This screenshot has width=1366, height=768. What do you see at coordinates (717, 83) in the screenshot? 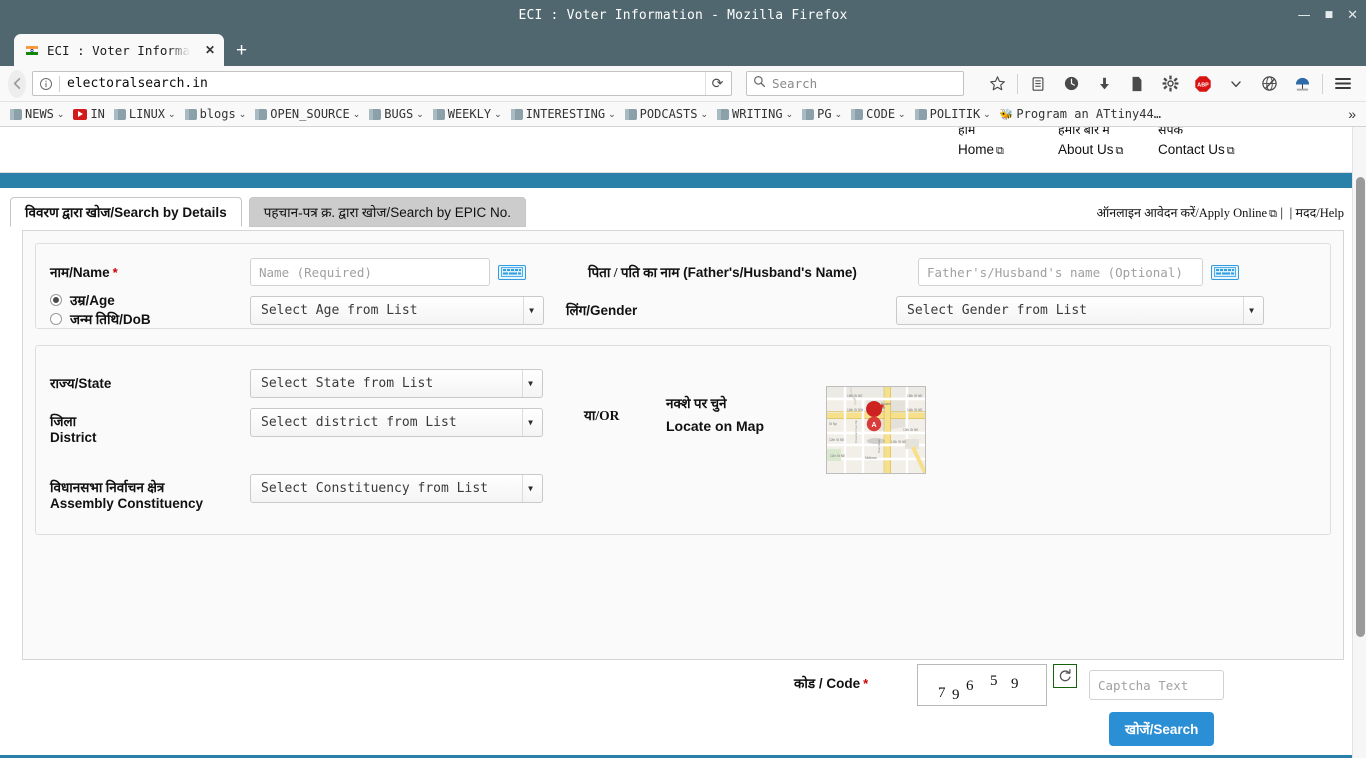
I see `reload-icon: ⟳` at bounding box center [717, 83].